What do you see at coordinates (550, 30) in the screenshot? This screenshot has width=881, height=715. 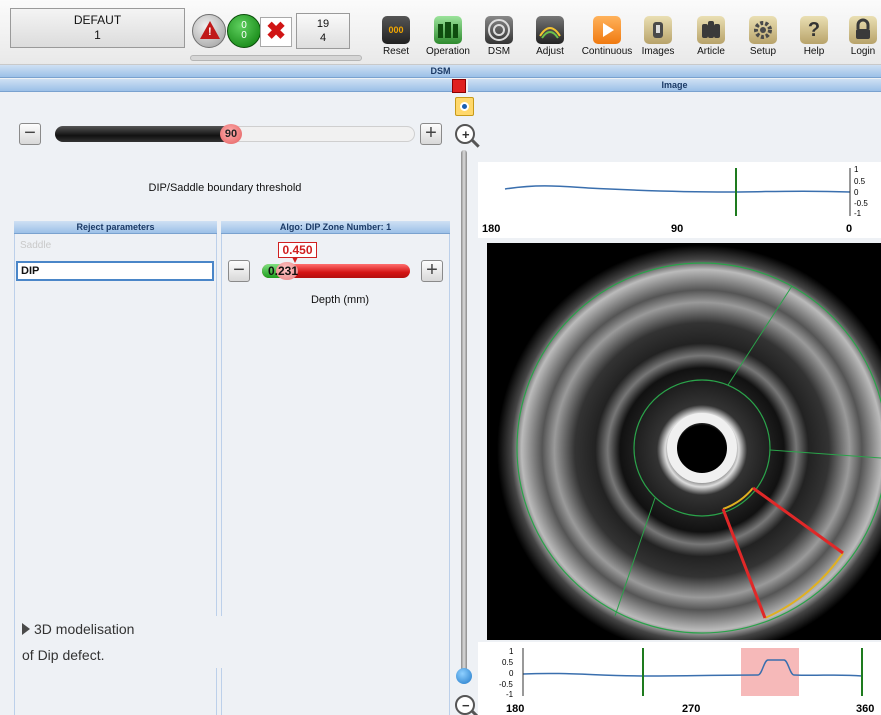 I see `adjust-icon` at bounding box center [550, 30].